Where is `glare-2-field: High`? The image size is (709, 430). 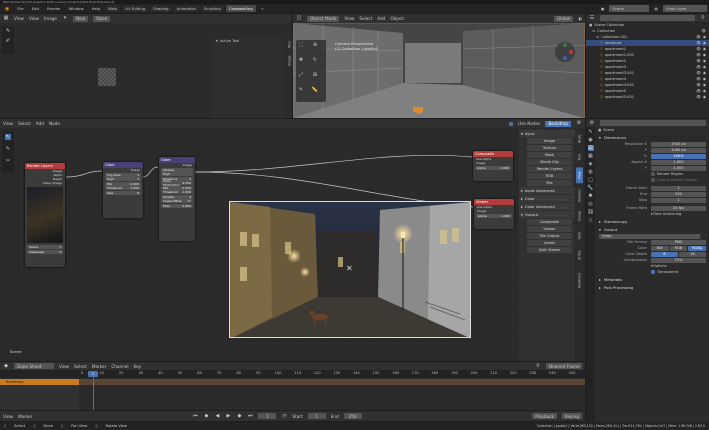 glare-2-field: High is located at coordinates (177, 174).